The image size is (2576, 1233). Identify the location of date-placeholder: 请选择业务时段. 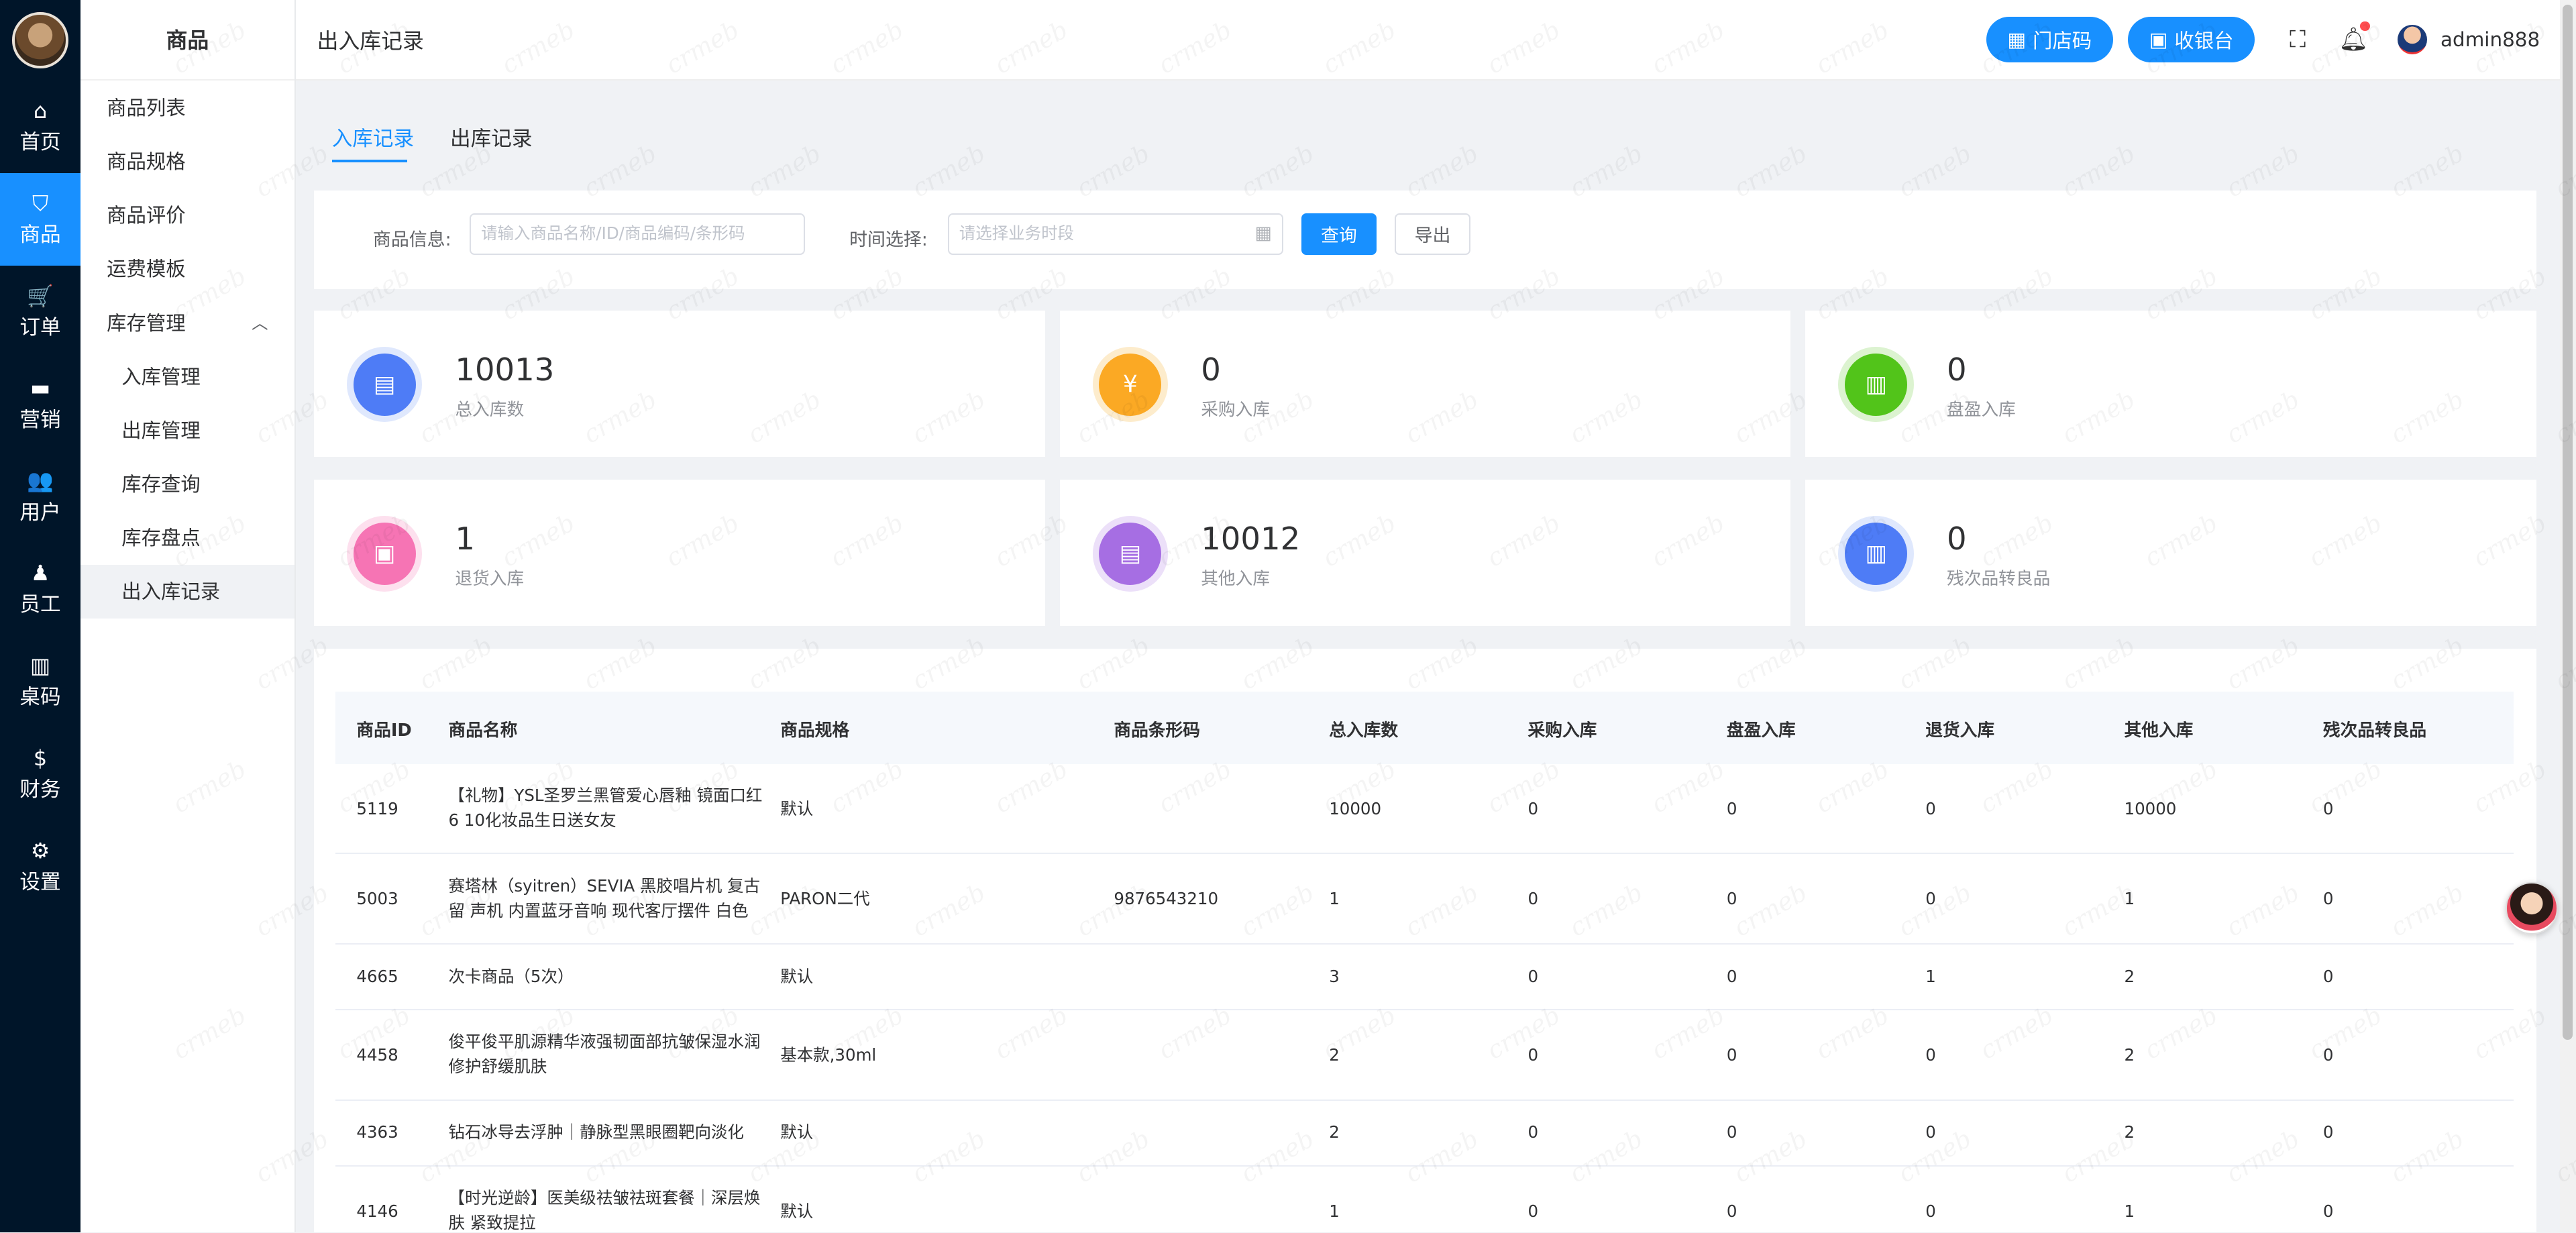
(1017, 234).